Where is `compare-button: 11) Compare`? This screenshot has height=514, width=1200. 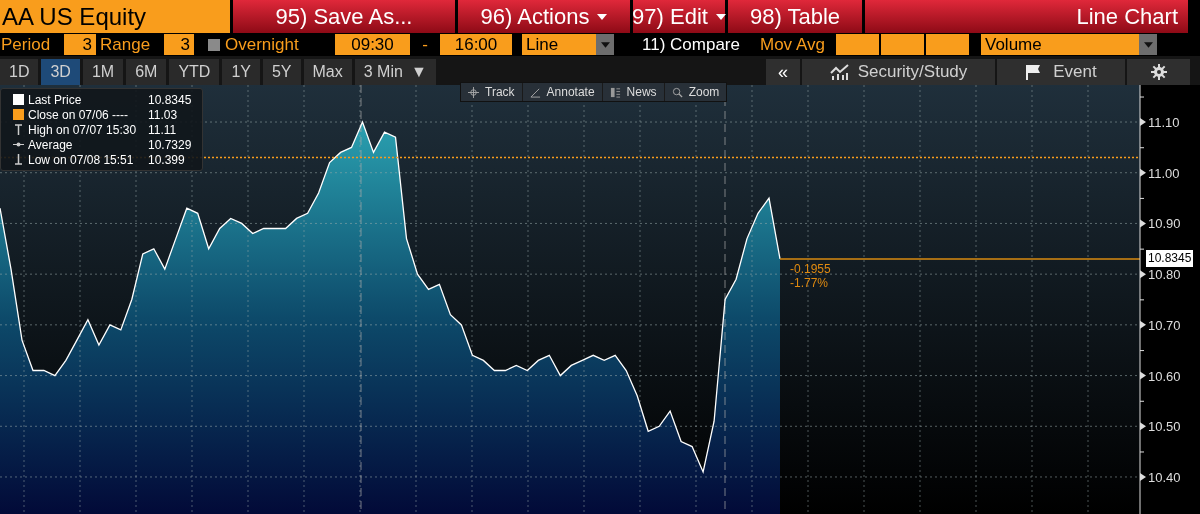 compare-button: 11) Compare is located at coordinates (687, 44).